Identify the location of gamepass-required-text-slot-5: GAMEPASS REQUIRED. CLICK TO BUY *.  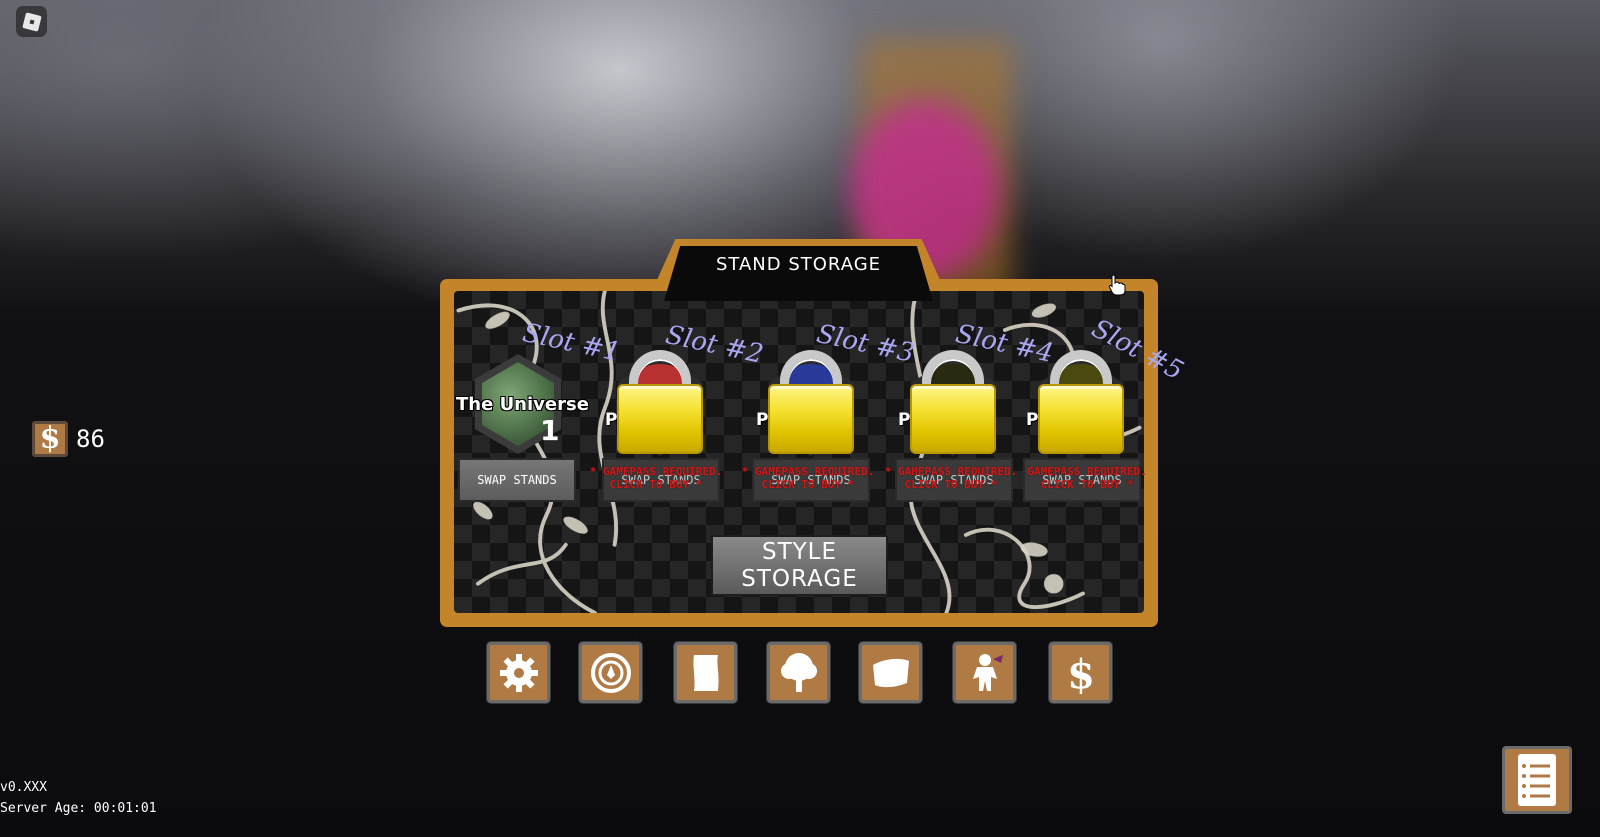
(1087, 478).